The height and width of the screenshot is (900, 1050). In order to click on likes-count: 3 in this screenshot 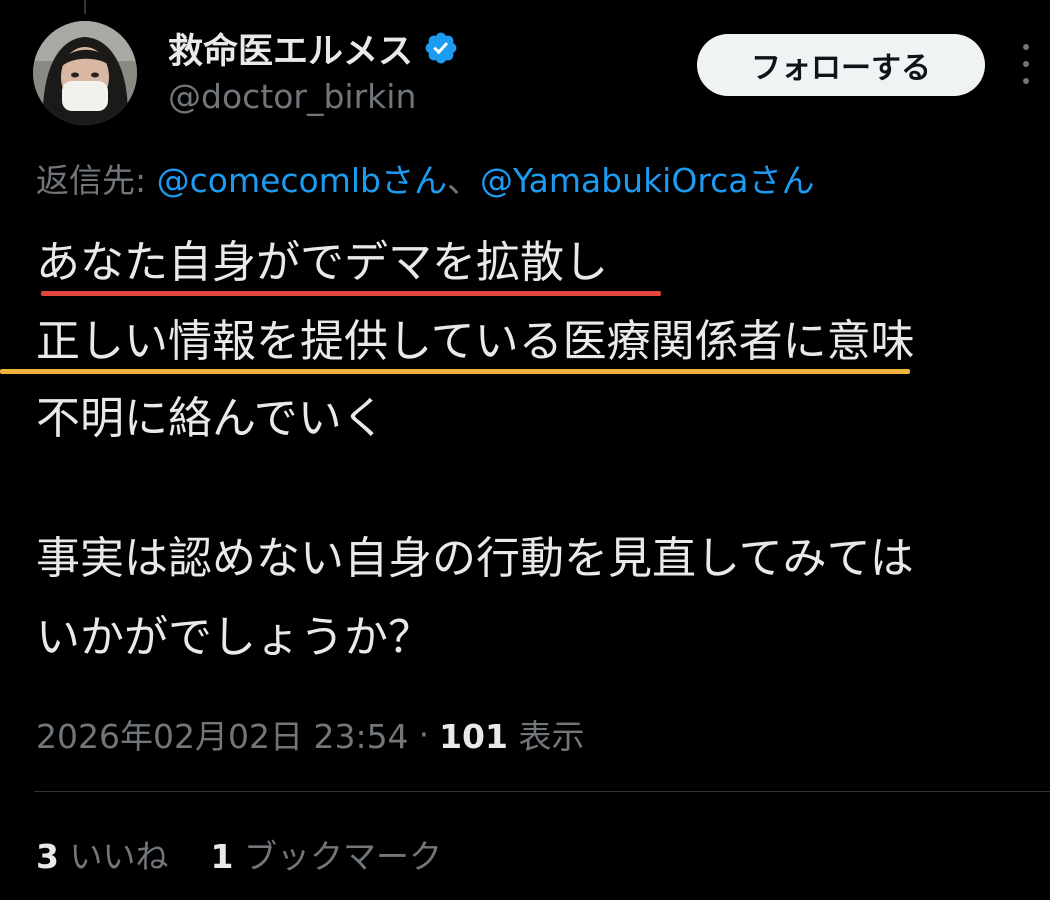, I will do `click(47, 856)`.